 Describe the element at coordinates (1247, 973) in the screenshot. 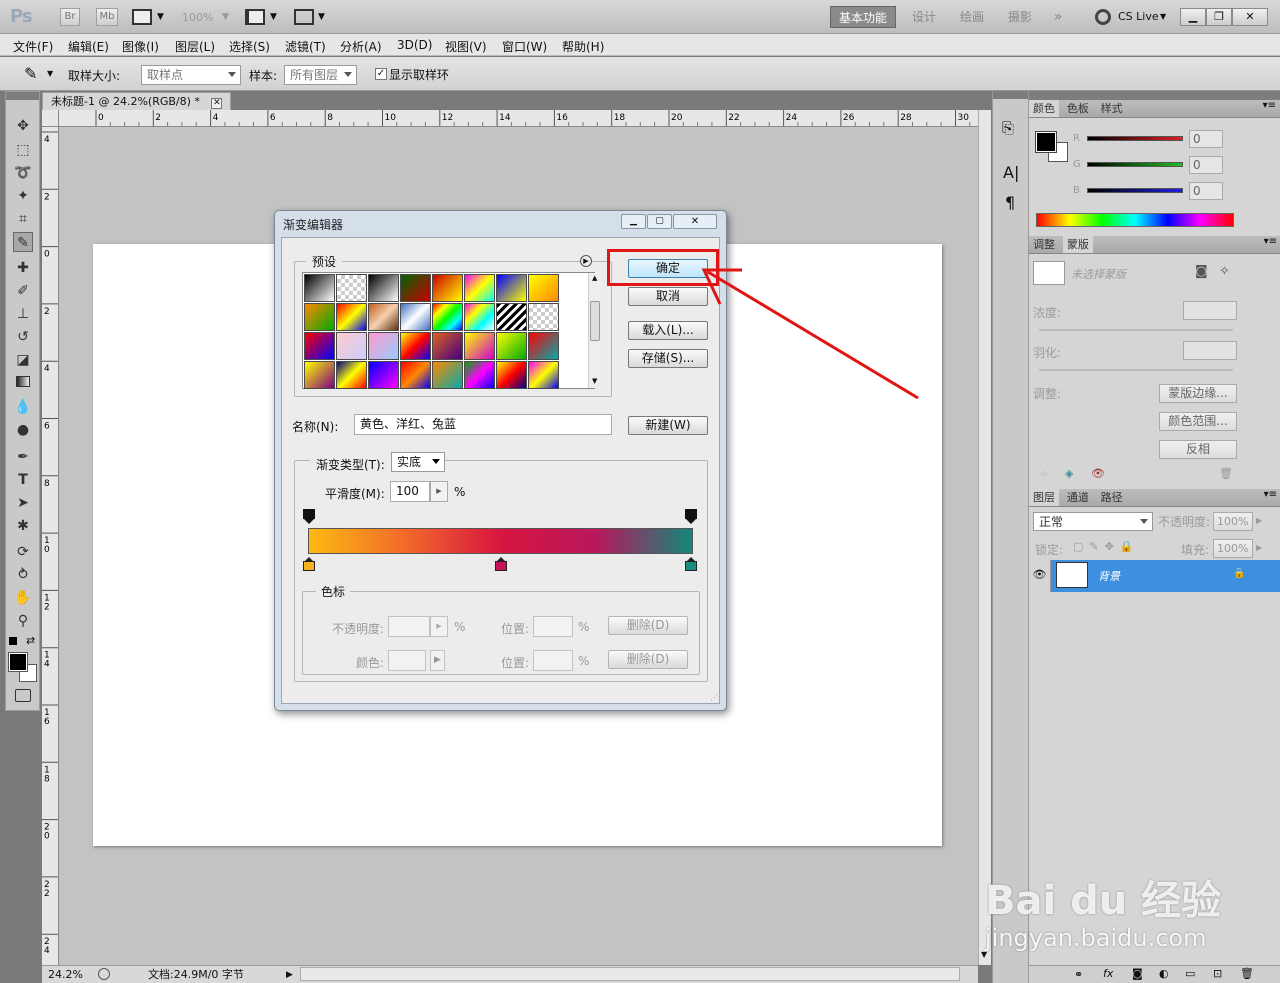

I see `delete-layer-icon: 🗑` at that location.